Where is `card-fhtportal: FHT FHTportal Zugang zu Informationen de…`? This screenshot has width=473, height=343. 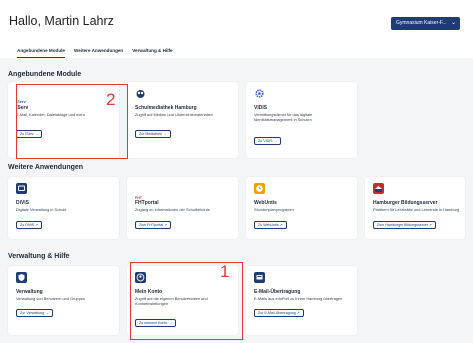
card-fhtportal: FHT FHTportal Zugang zu Informationen de… is located at coordinates (182, 208).